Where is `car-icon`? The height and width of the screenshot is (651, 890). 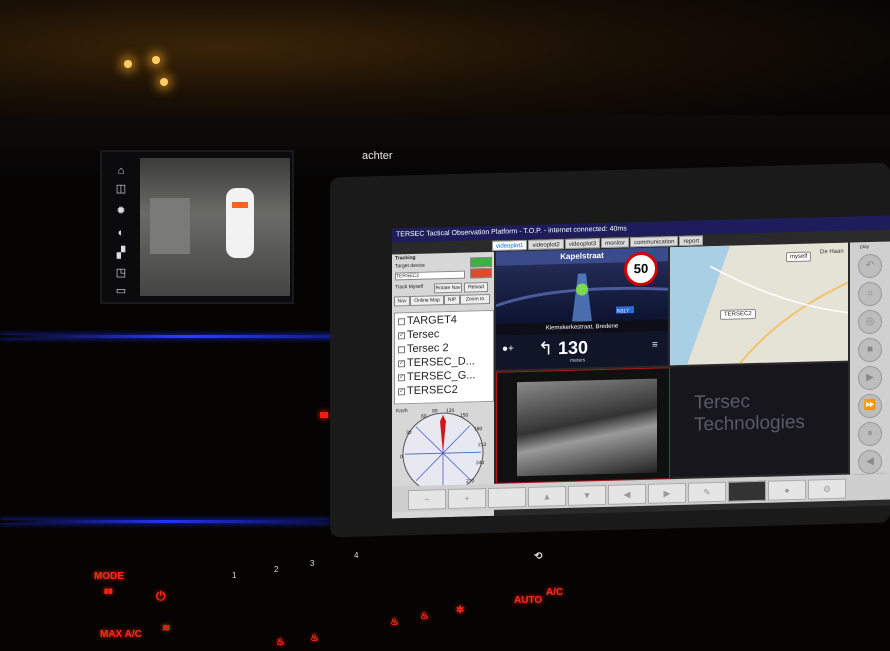
car-icon is located at coordinates (240, 223).